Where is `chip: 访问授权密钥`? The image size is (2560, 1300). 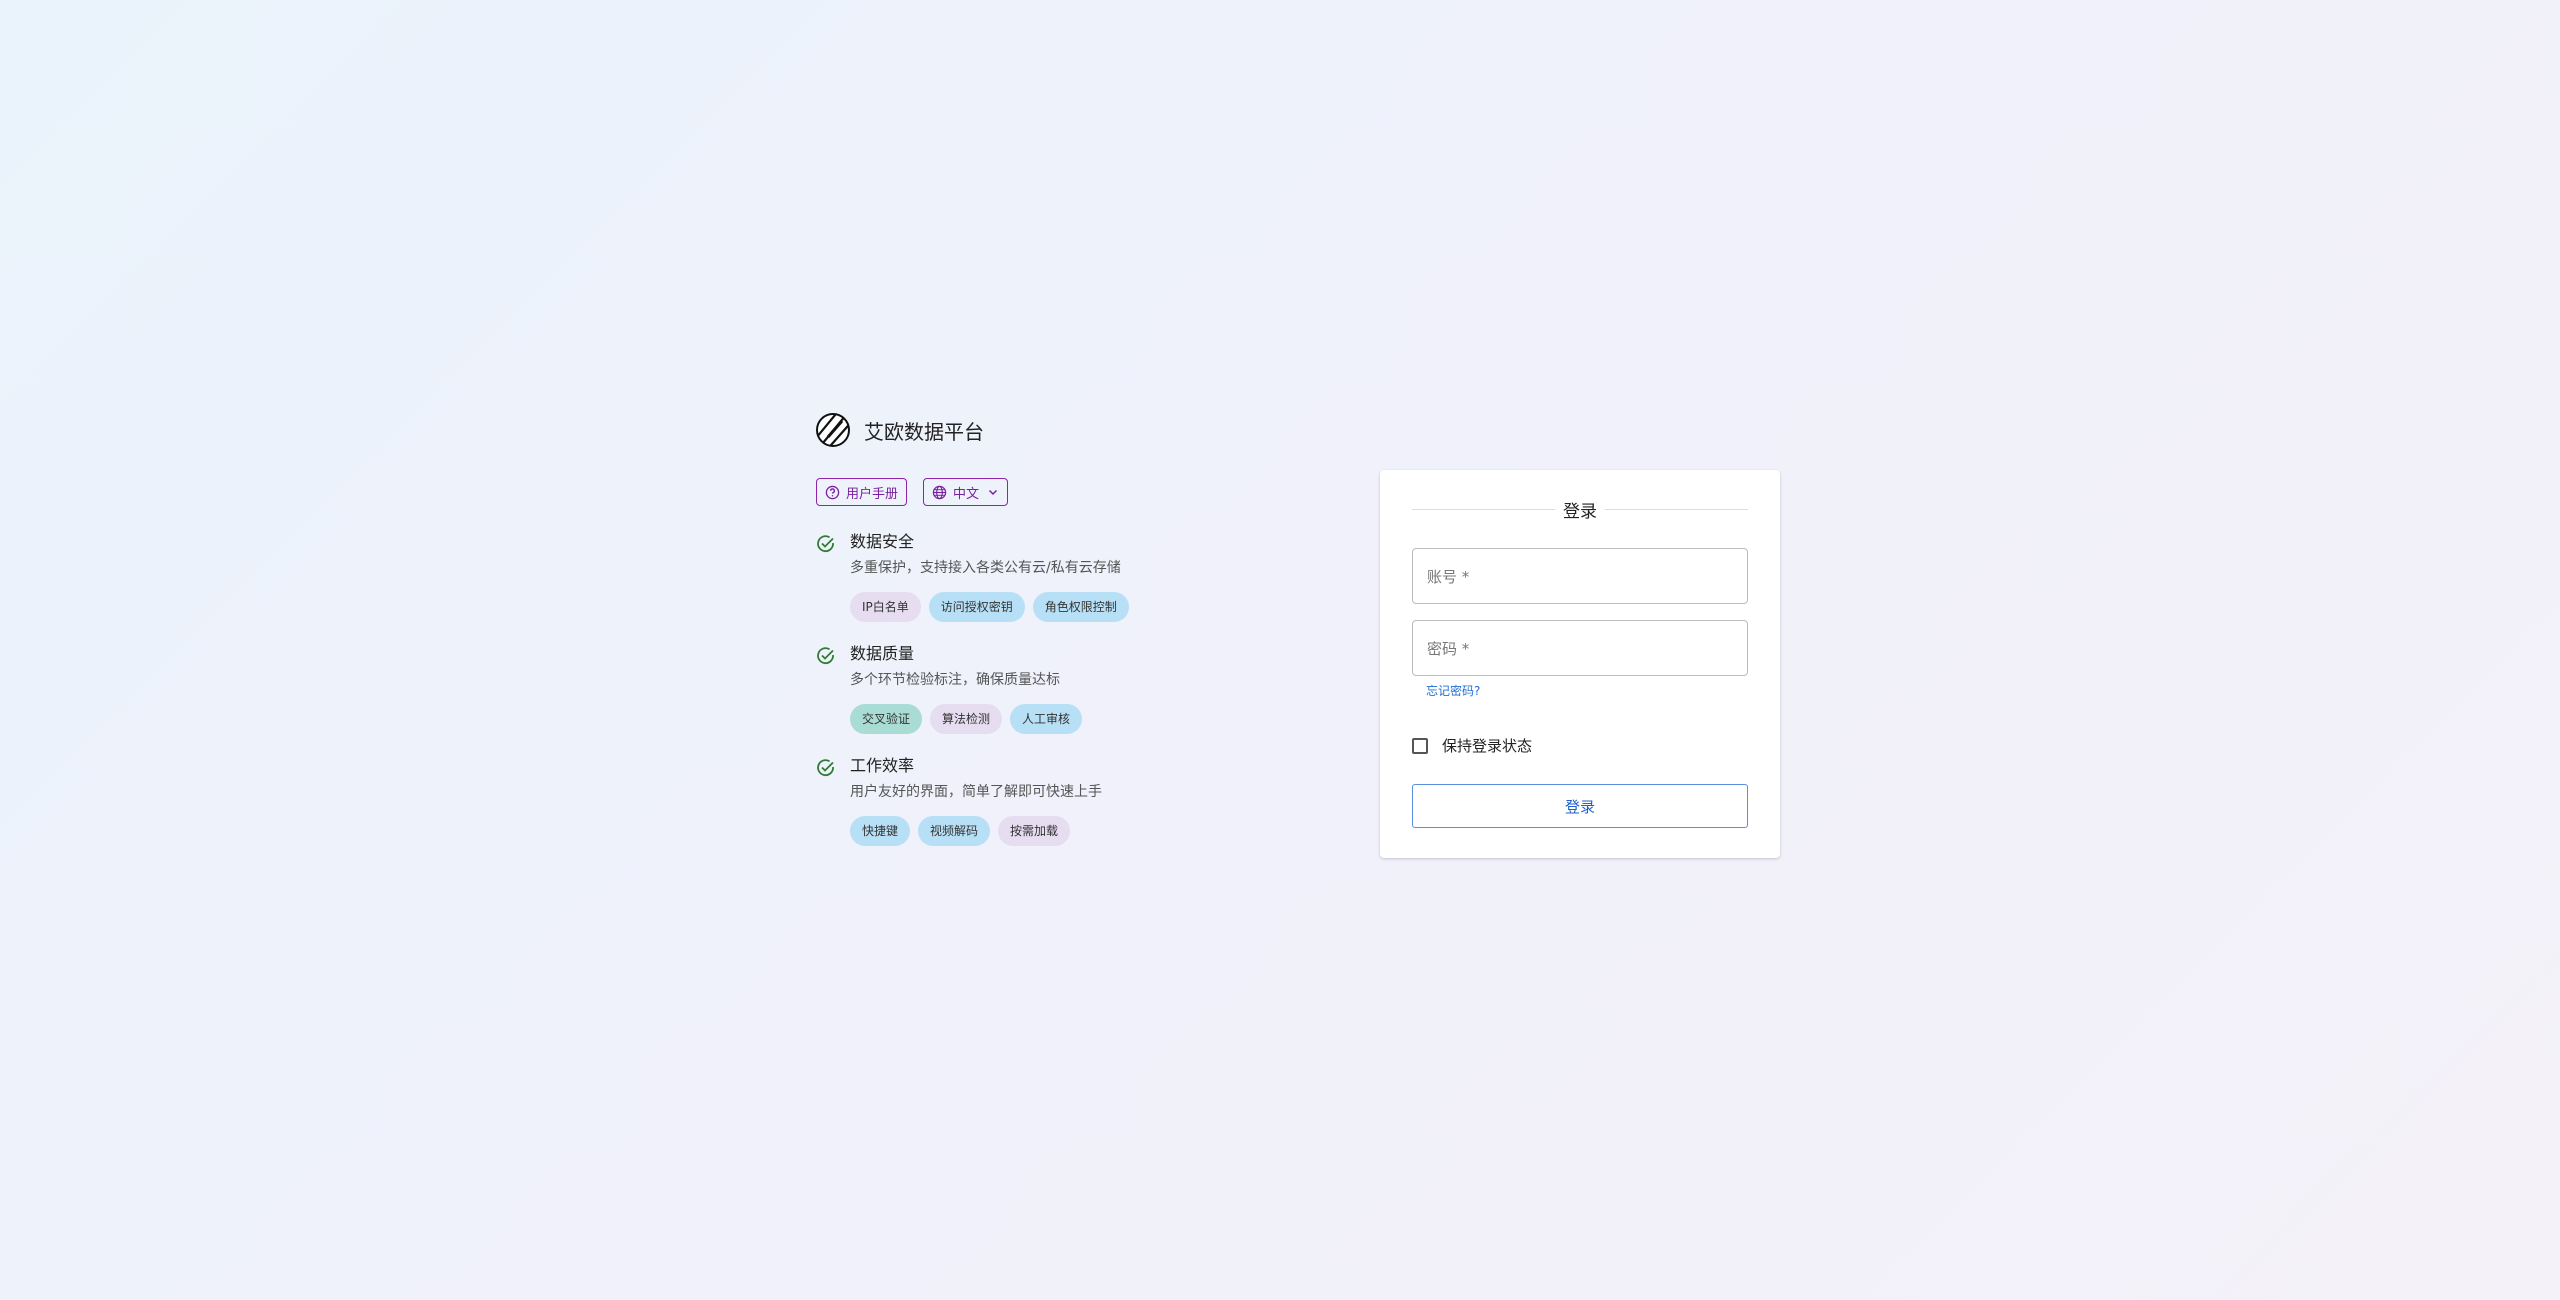 chip: 访问授权密钥 is located at coordinates (976, 607).